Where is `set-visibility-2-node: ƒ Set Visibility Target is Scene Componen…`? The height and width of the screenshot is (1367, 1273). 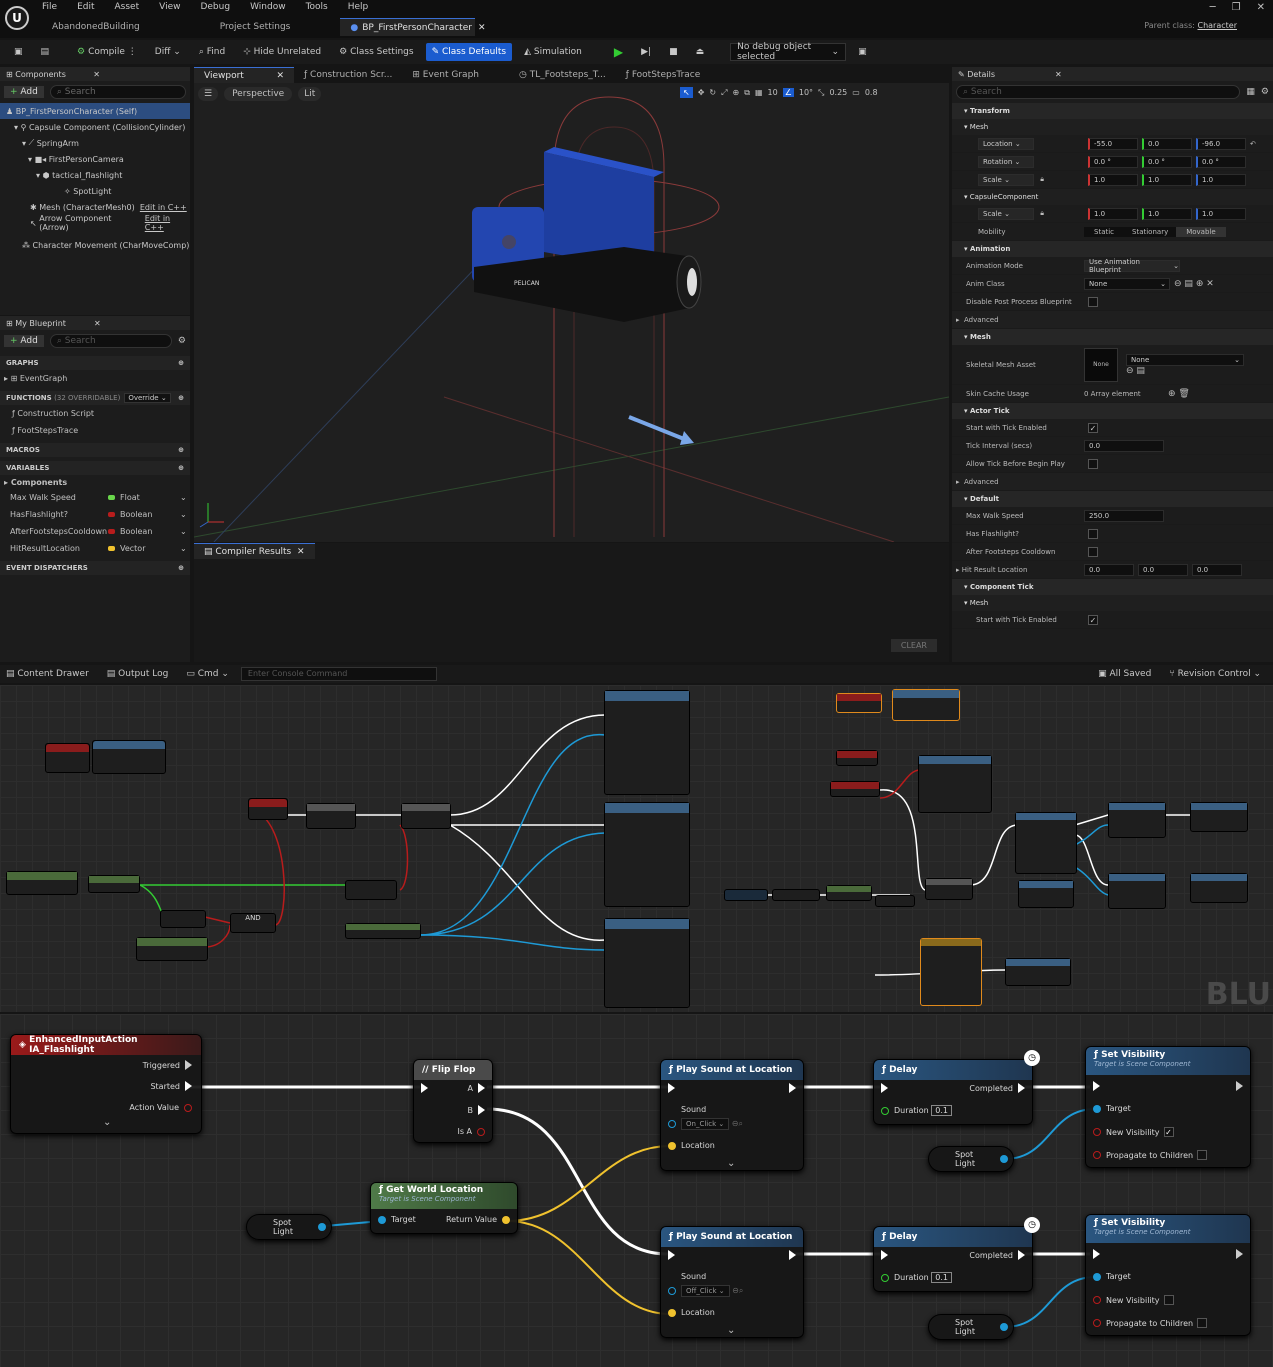 set-visibility-2-node: ƒ Set Visibility Target is Scene Componen… is located at coordinates (1168, 1275).